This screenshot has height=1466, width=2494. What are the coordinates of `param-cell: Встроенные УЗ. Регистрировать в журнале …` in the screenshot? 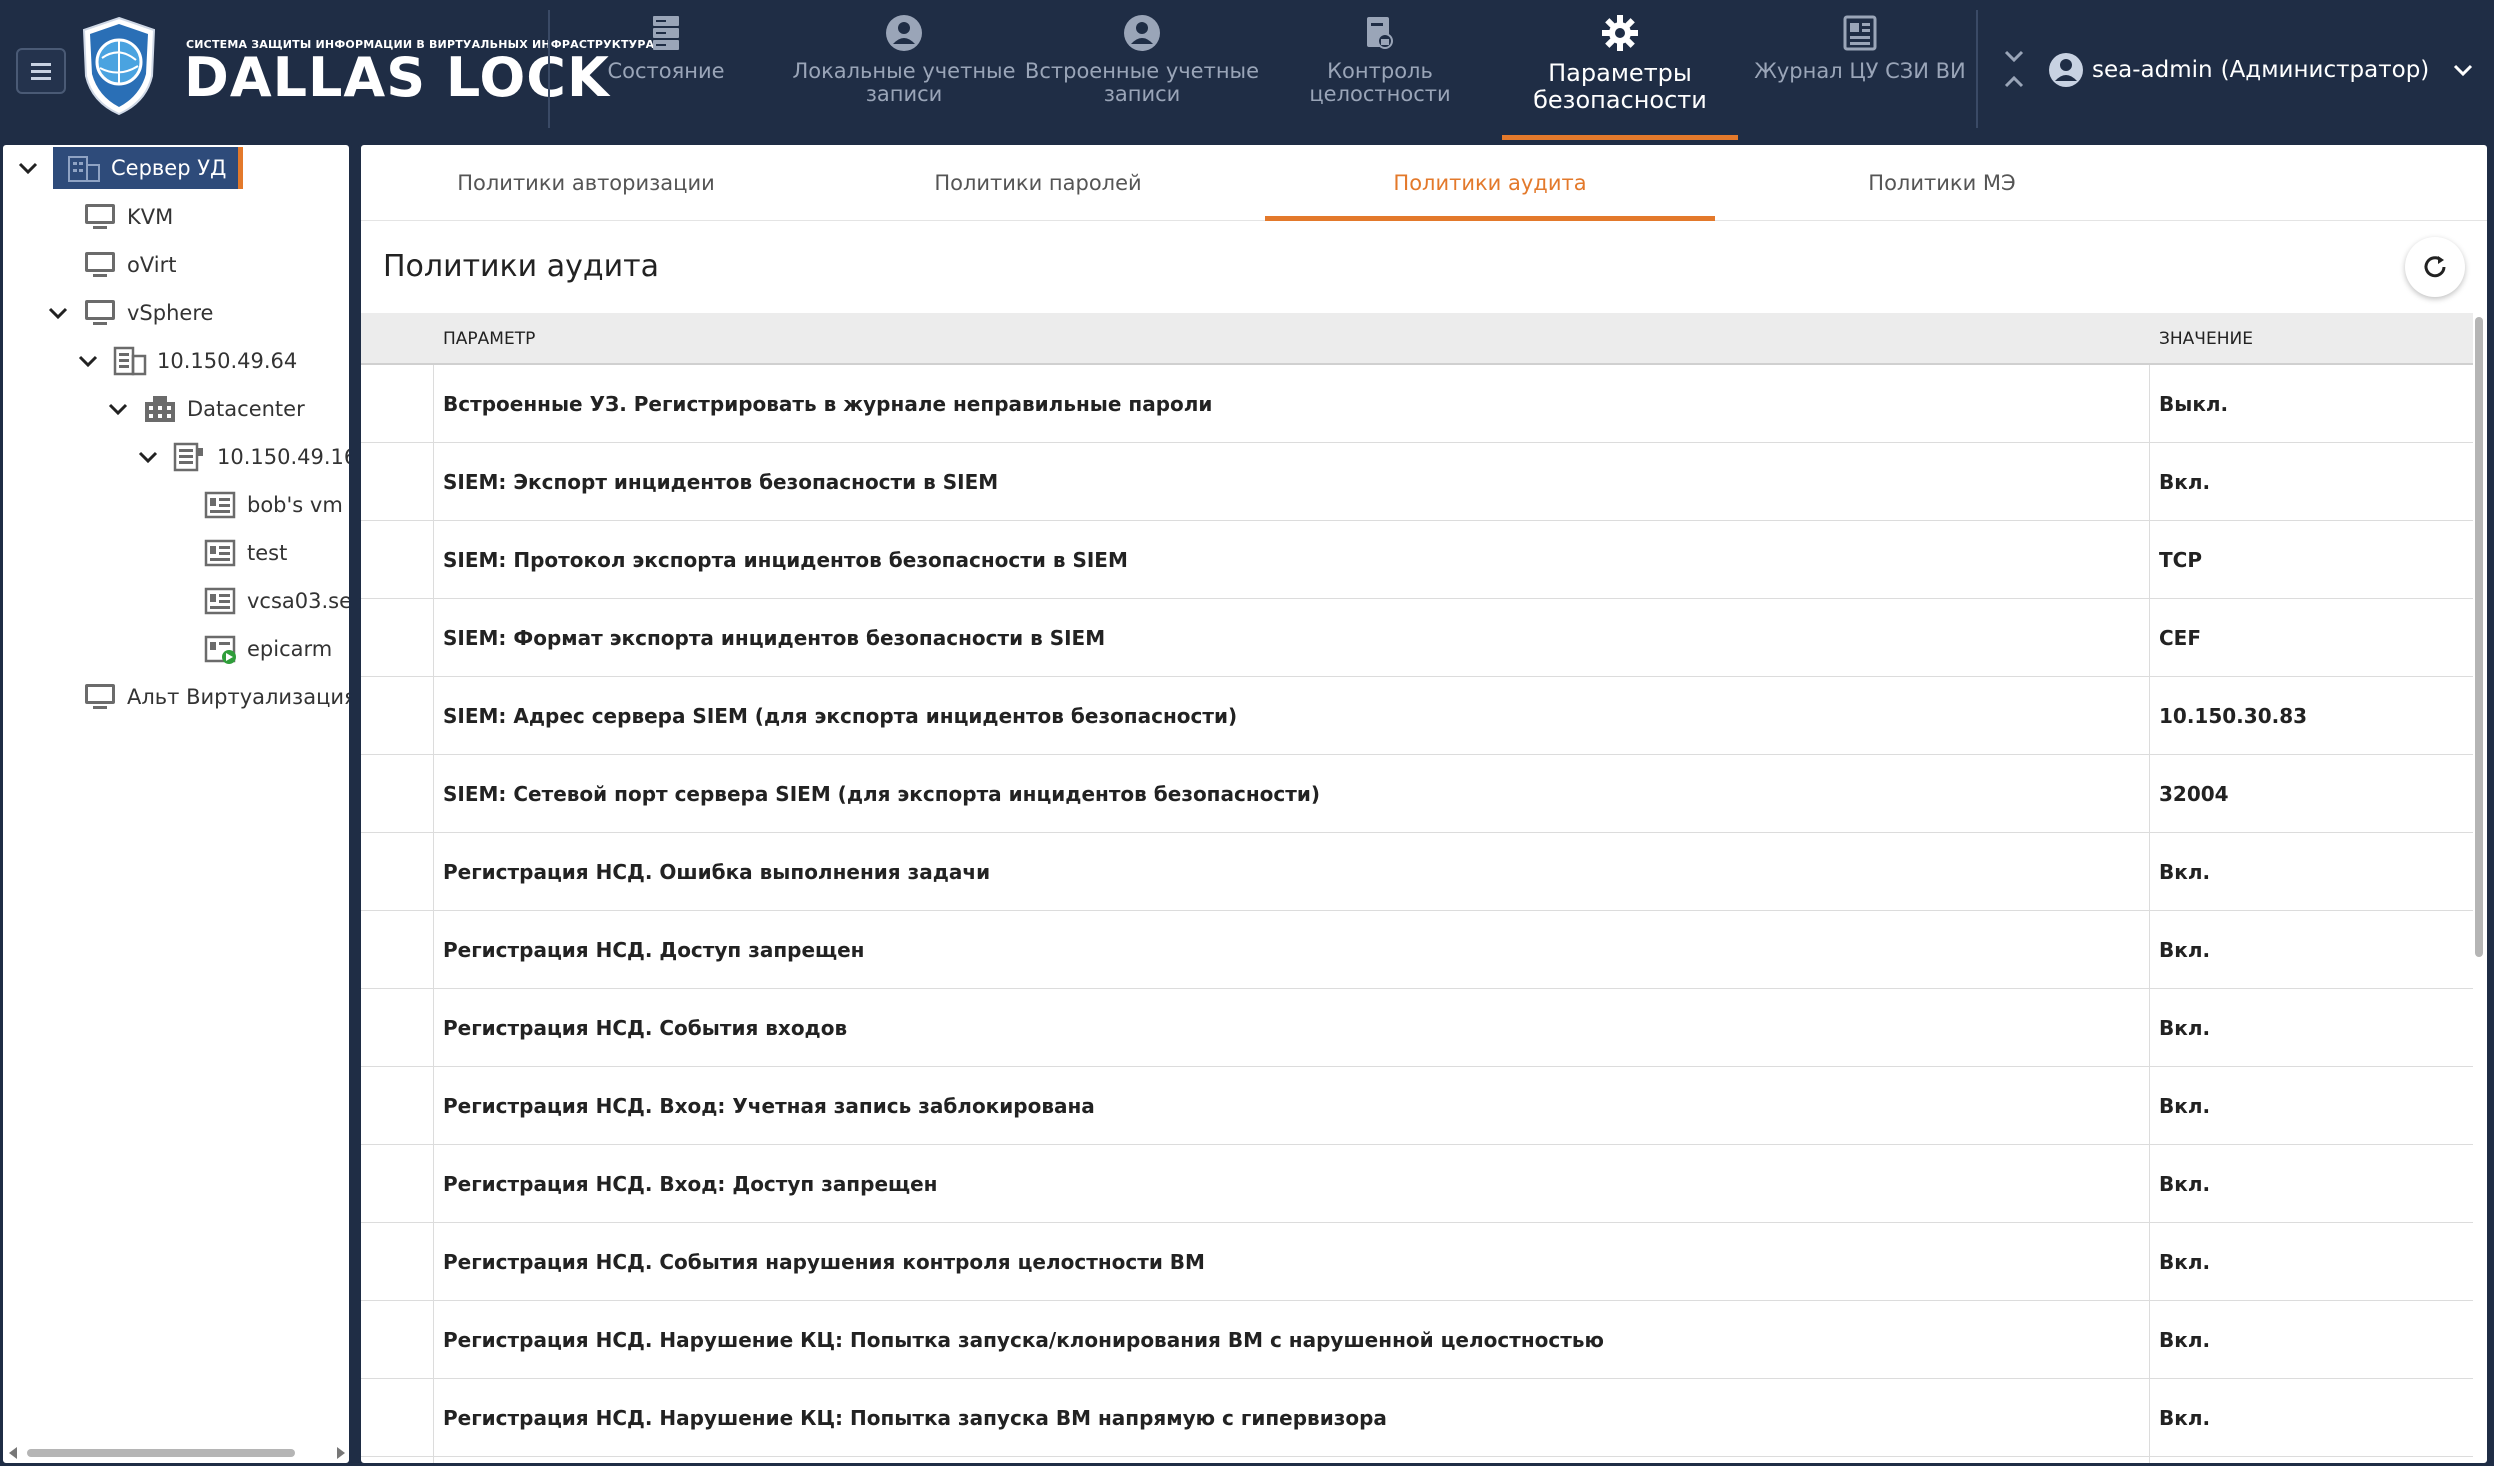 It's located at (828, 404).